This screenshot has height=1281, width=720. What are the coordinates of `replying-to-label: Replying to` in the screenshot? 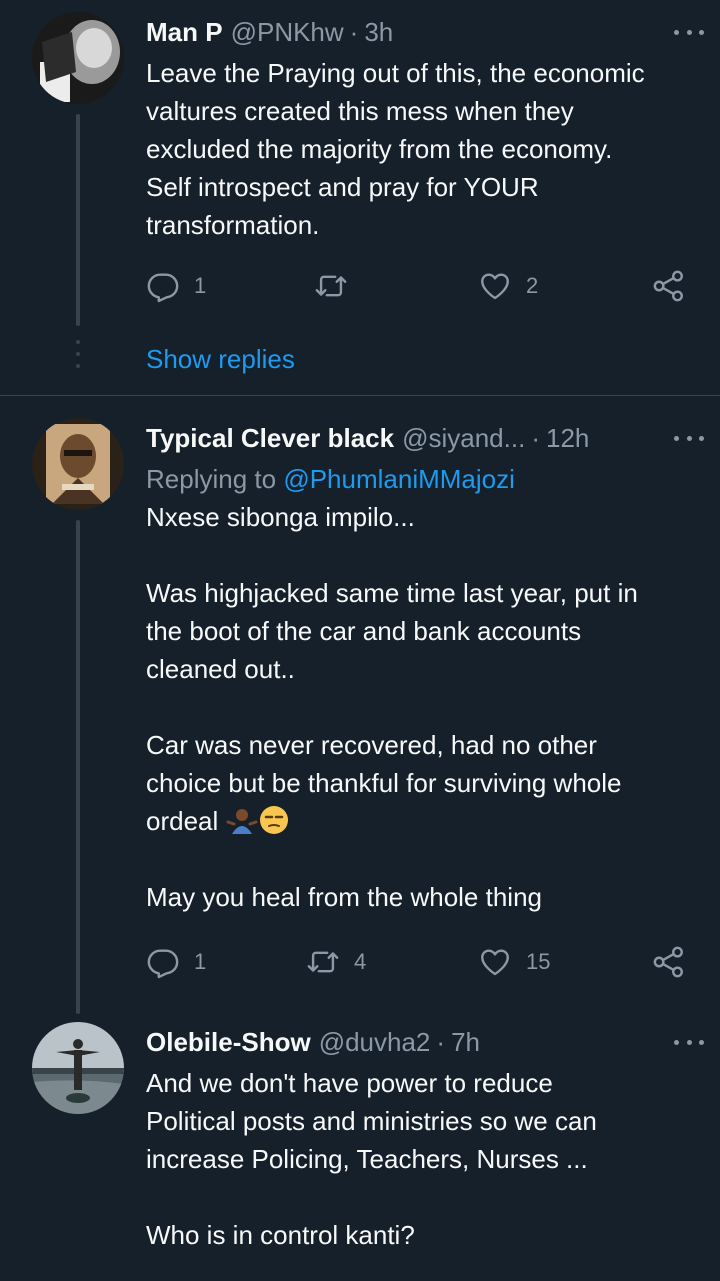 It's located at (211, 479).